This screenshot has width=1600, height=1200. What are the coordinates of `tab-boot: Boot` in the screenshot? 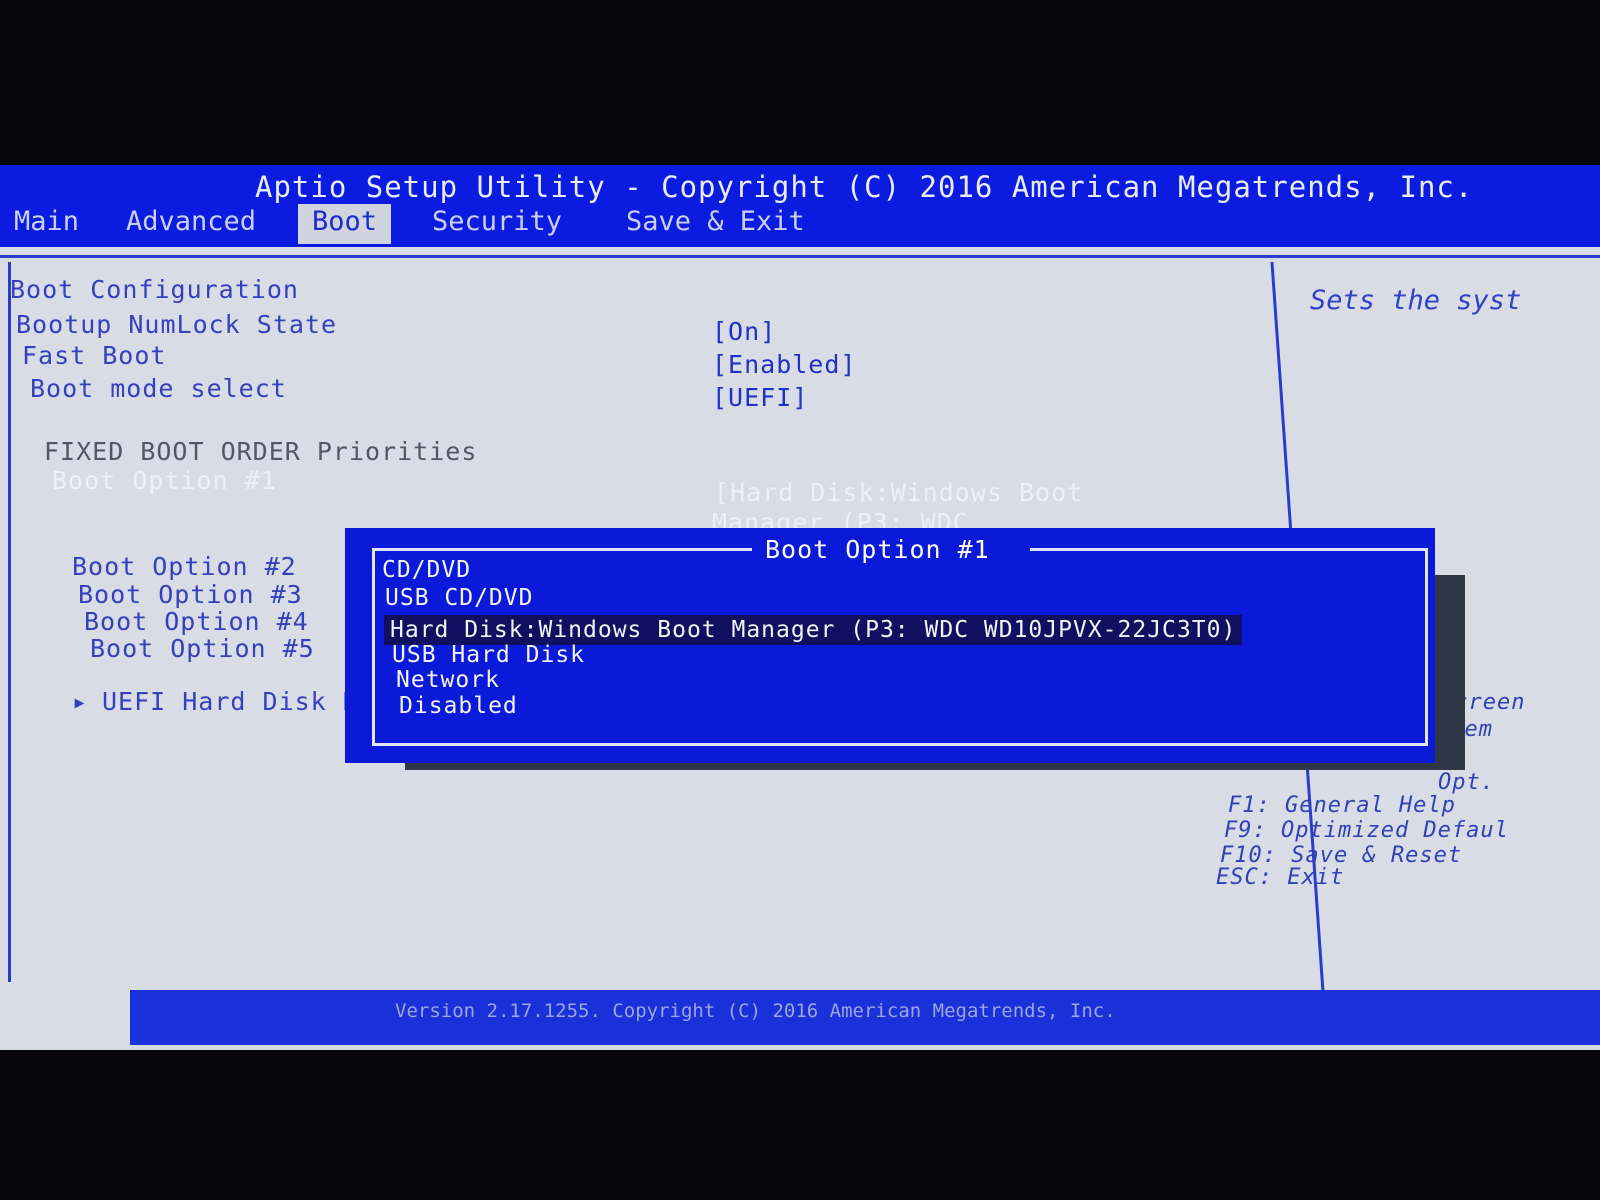 It's located at (345, 224).